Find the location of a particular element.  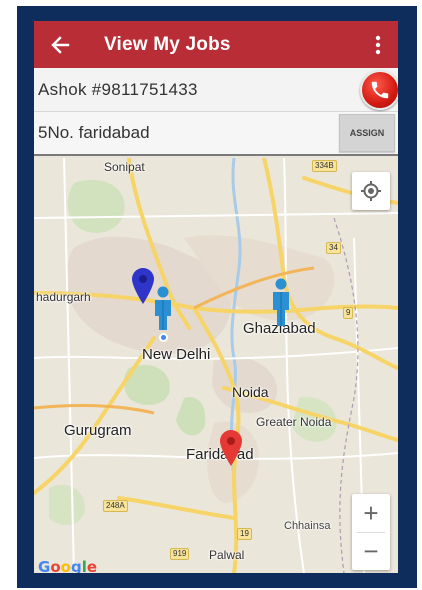

place-label-greater-noida: Greater Noida is located at coordinates (294, 422).